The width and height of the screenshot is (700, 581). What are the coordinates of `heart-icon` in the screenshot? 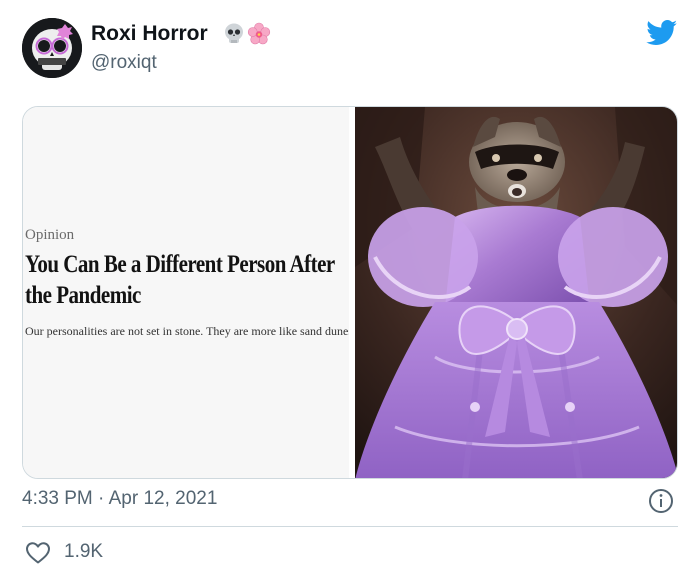 It's located at (38, 553).